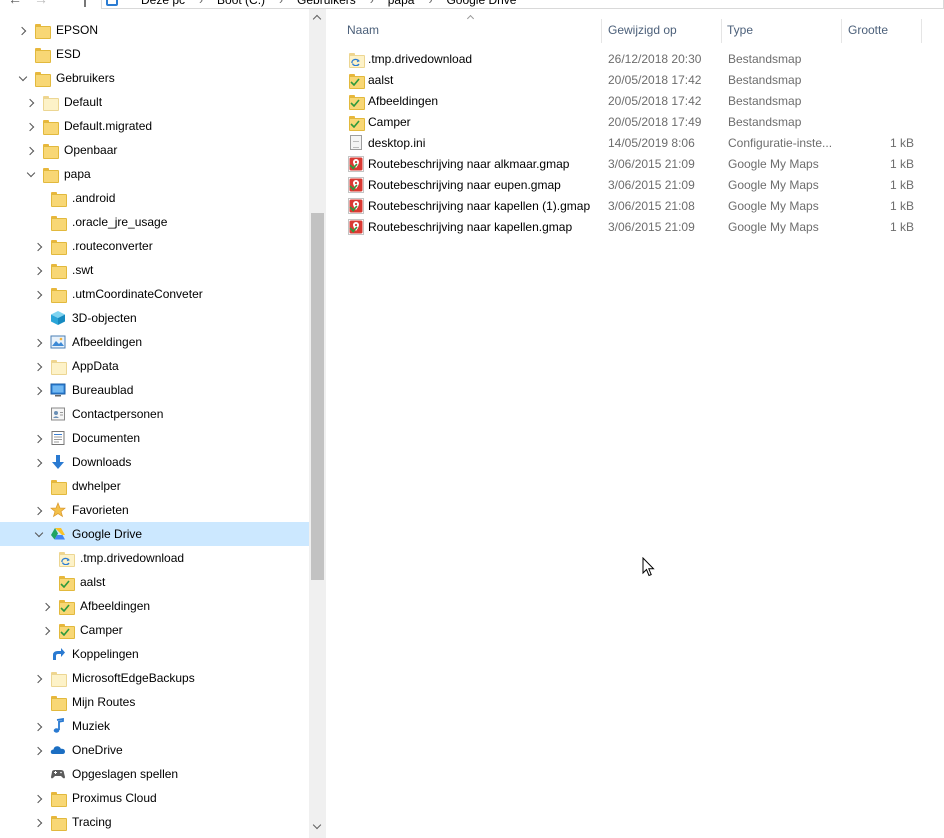  What do you see at coordinates (642, 30) in the screenshot?
I see `column-header-modified: Gewijzigd op` at bounding box center [642, 30].